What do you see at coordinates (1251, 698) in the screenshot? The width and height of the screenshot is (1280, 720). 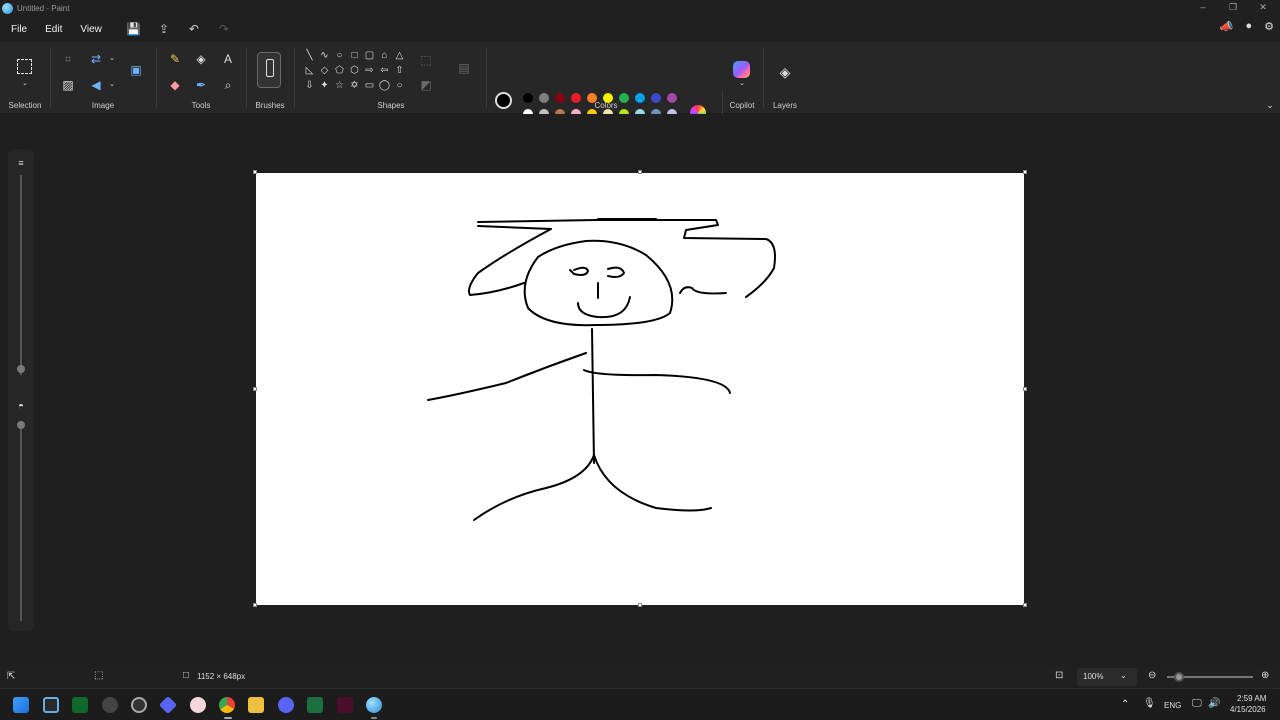 I see `clock-time: 2:59 AM` at bounding box center [1251, 698].